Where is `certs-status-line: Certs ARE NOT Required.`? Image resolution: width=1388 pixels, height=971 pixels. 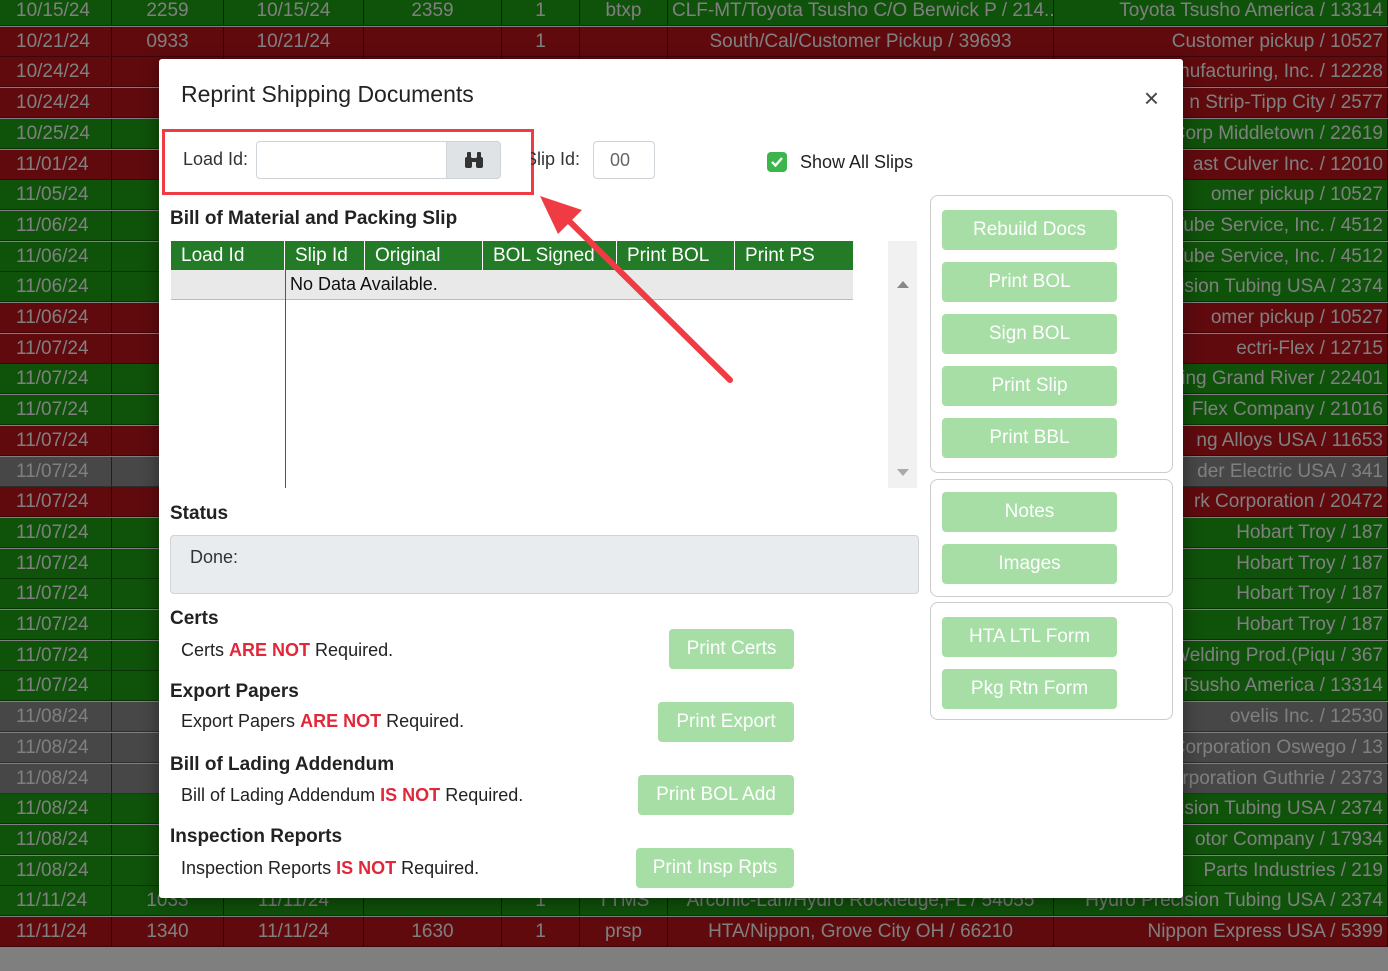 certs-status-line: Certs ARE NOT Required. is located at coordinates (287, 650).